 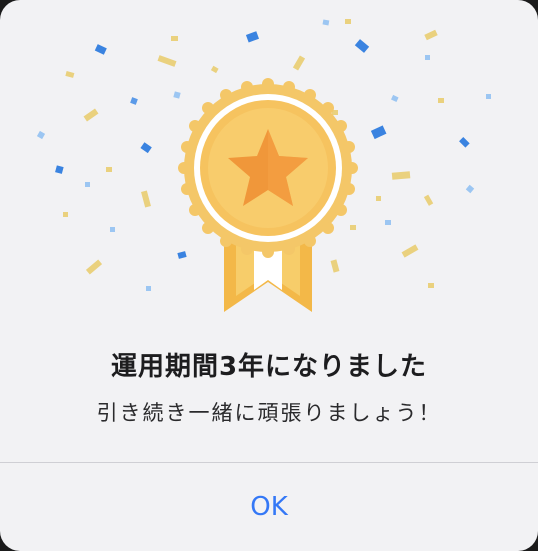 I want to click on dialog-title: 運用期間3年になりました, so click(x=269, y=367).